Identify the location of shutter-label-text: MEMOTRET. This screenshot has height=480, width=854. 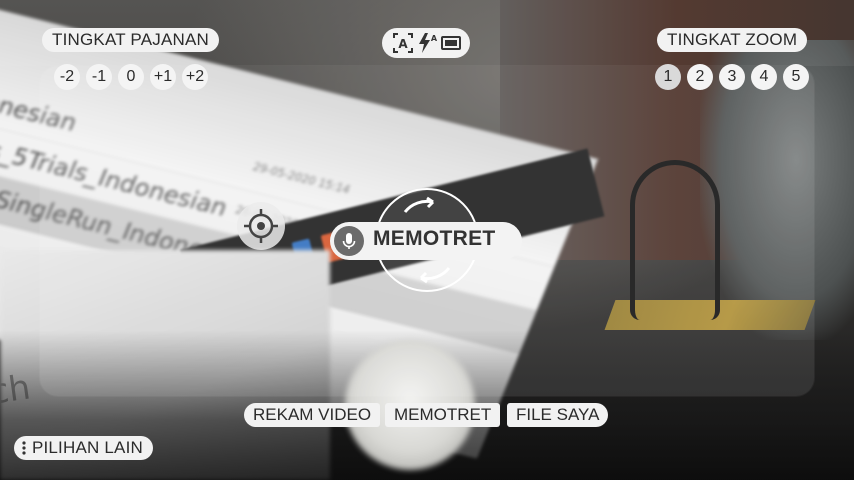
(434, 238).